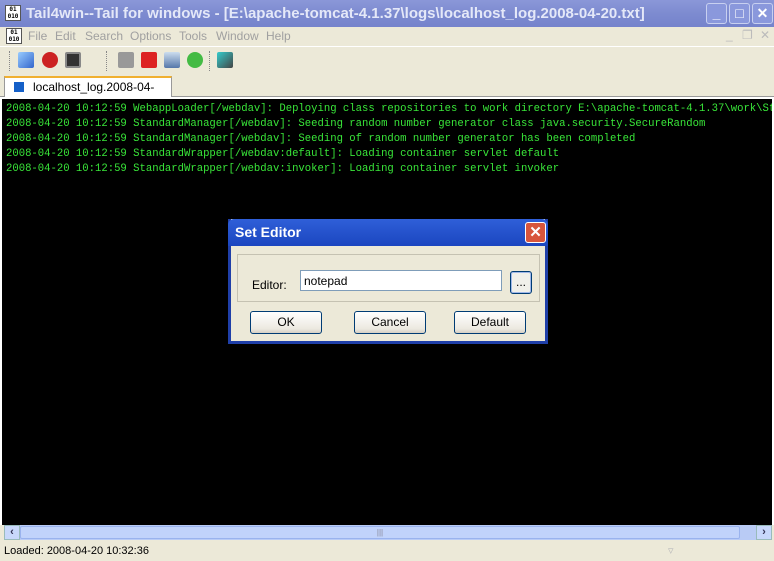 The height and width of the screenshot is (561, 774). What do you see at coordinates (380, 532) in the screenshot?
I see `scroll-thumb: |||` at bounding box center [380, 532].